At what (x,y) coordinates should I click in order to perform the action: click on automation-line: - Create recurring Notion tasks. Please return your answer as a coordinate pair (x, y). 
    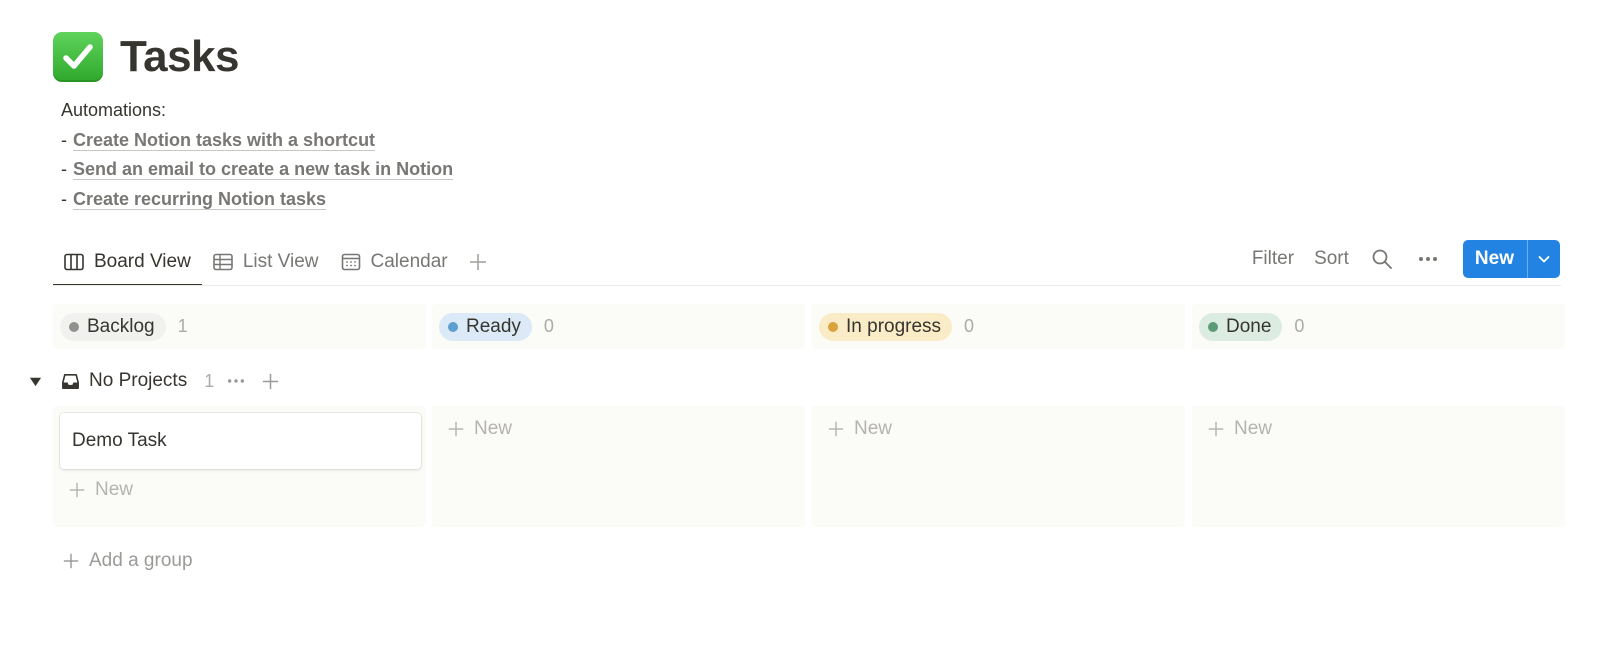
    Looking at the image, I should click on (257, 200).